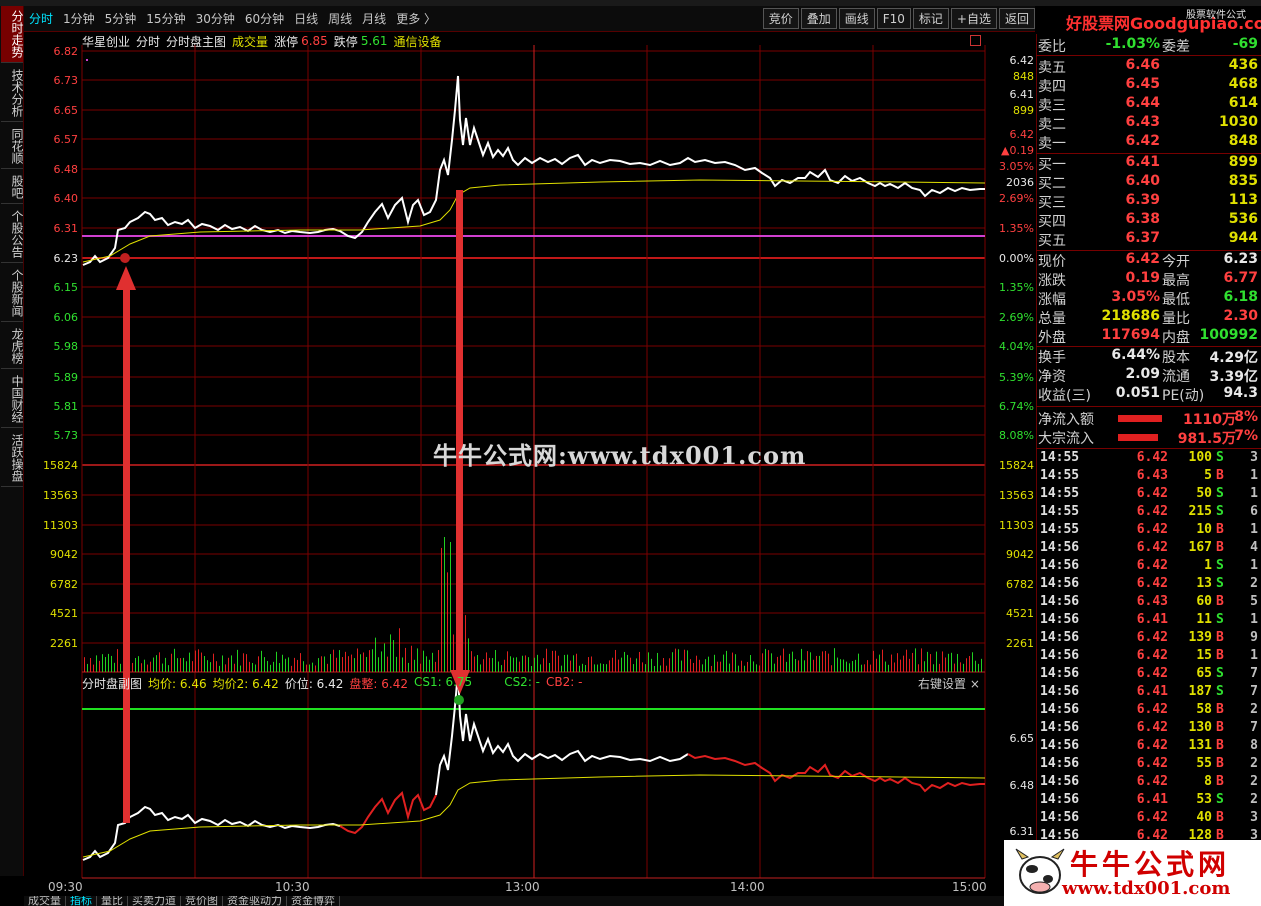 The width and height of the screenshot is (1261, 906). I want to click on left-tab-0: 分时走势, so click(12, 34).